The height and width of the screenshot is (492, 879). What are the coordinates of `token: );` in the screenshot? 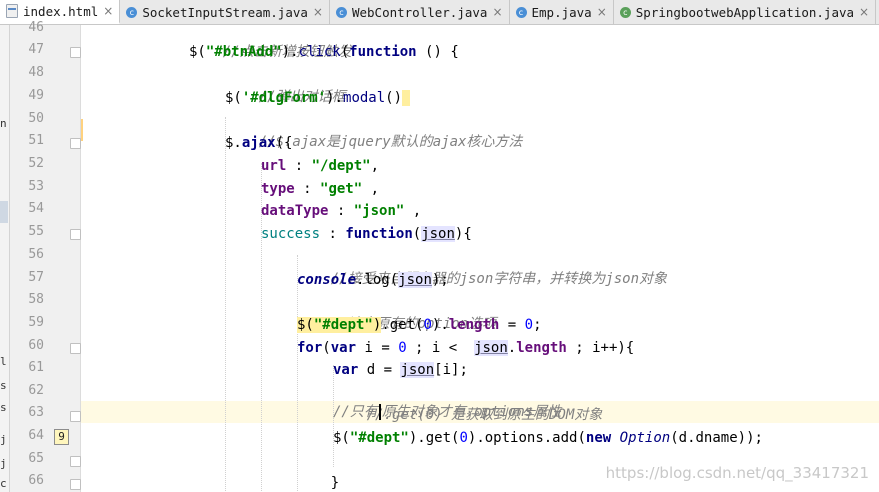 It's located at (440, 280).